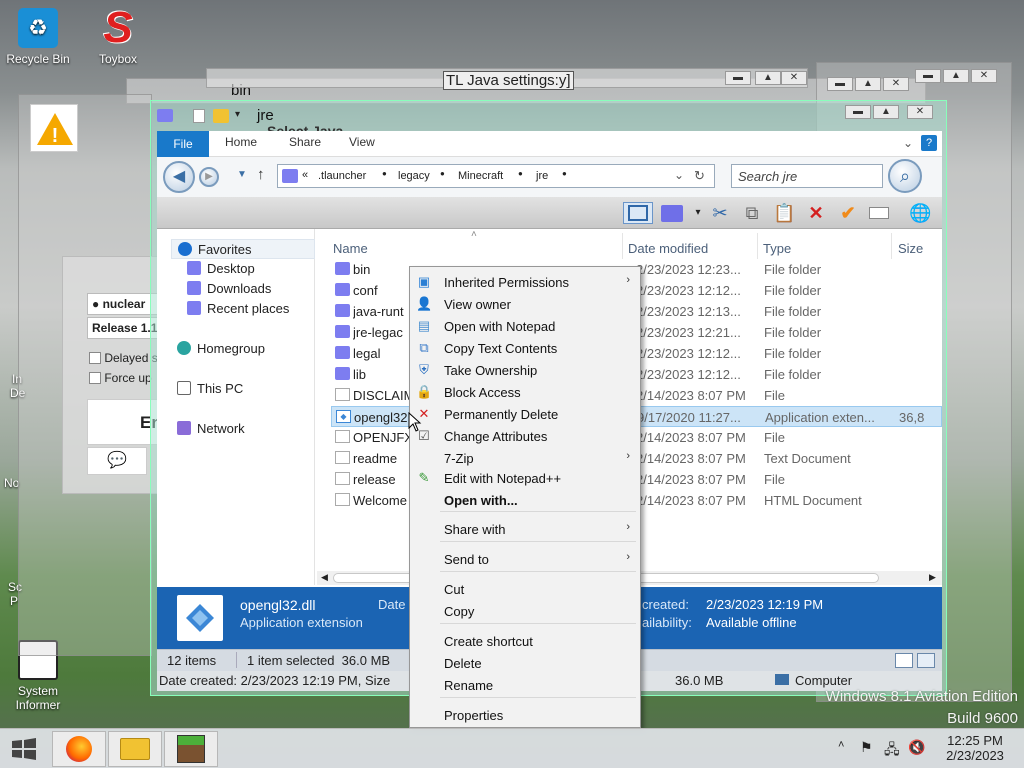  Describe the element at coordinates (525, 282) in the screenshot. I see `menu-item-inherited-permissions: ▣ Inherited Permissions ›` at that location.